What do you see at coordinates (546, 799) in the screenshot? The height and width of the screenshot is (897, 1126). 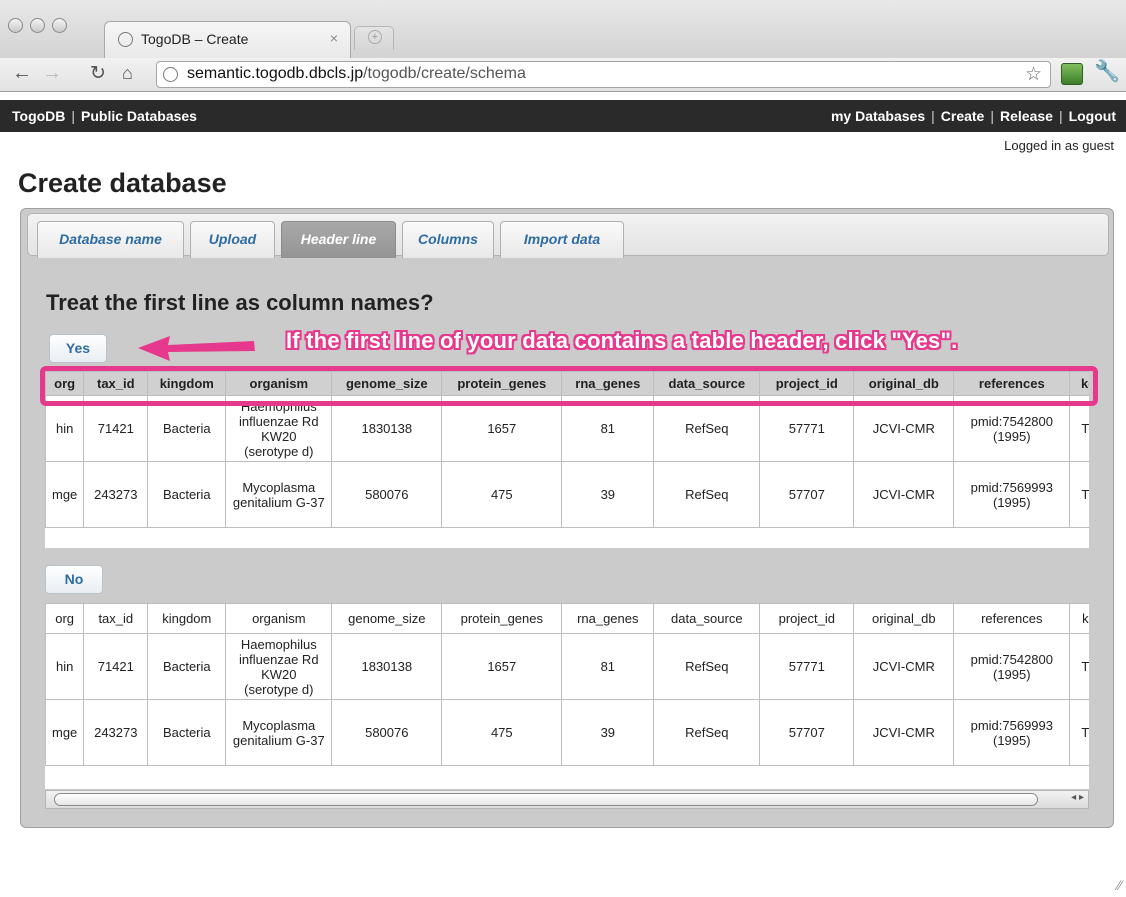 I see `scrollbar-thumb` at bounding box center [546, 799].